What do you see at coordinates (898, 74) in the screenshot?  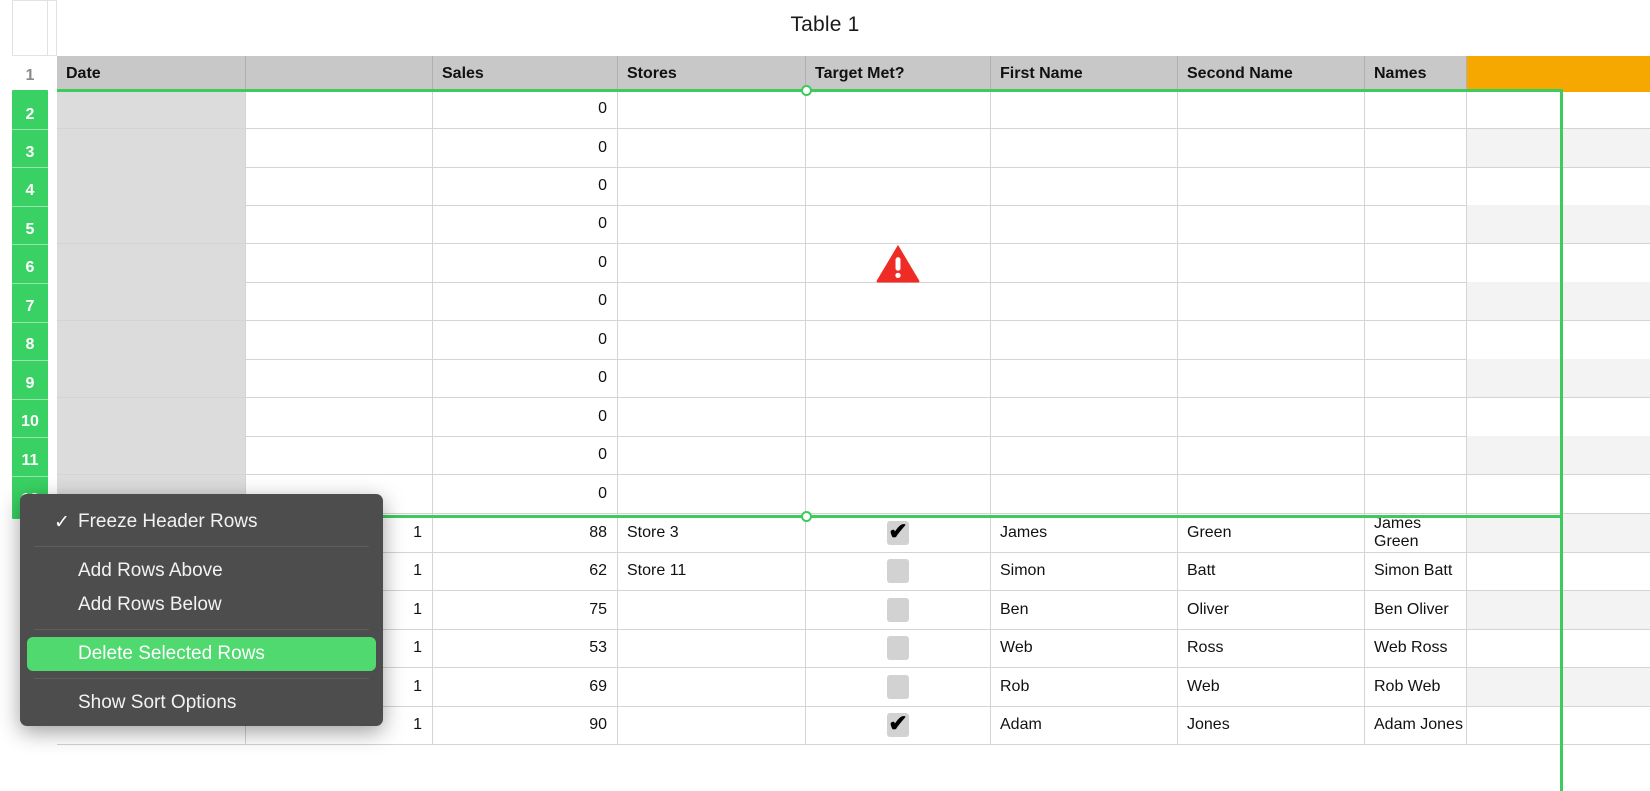 I see `column-header-target-met: Target Met?` at bounding box center [898, 74].